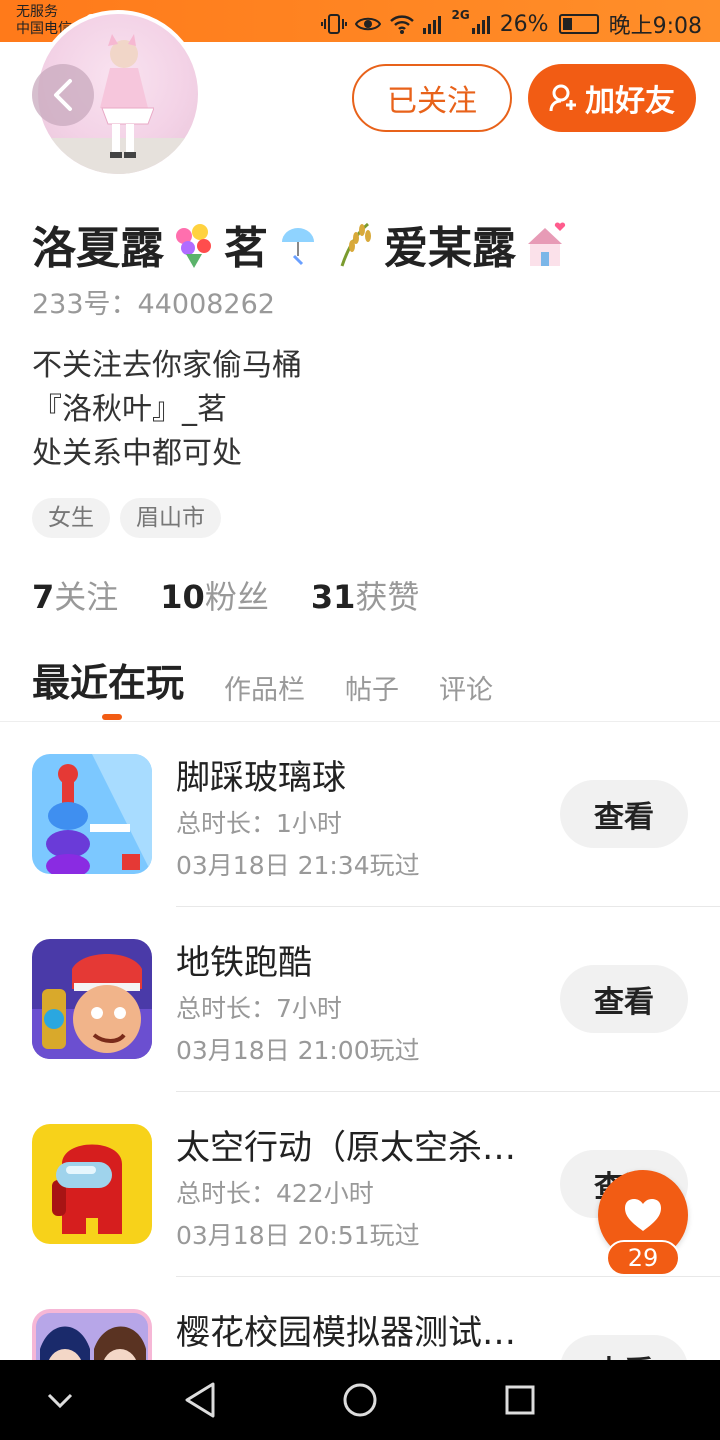  I want to click on square-recents-icon, so click(520, 1400).